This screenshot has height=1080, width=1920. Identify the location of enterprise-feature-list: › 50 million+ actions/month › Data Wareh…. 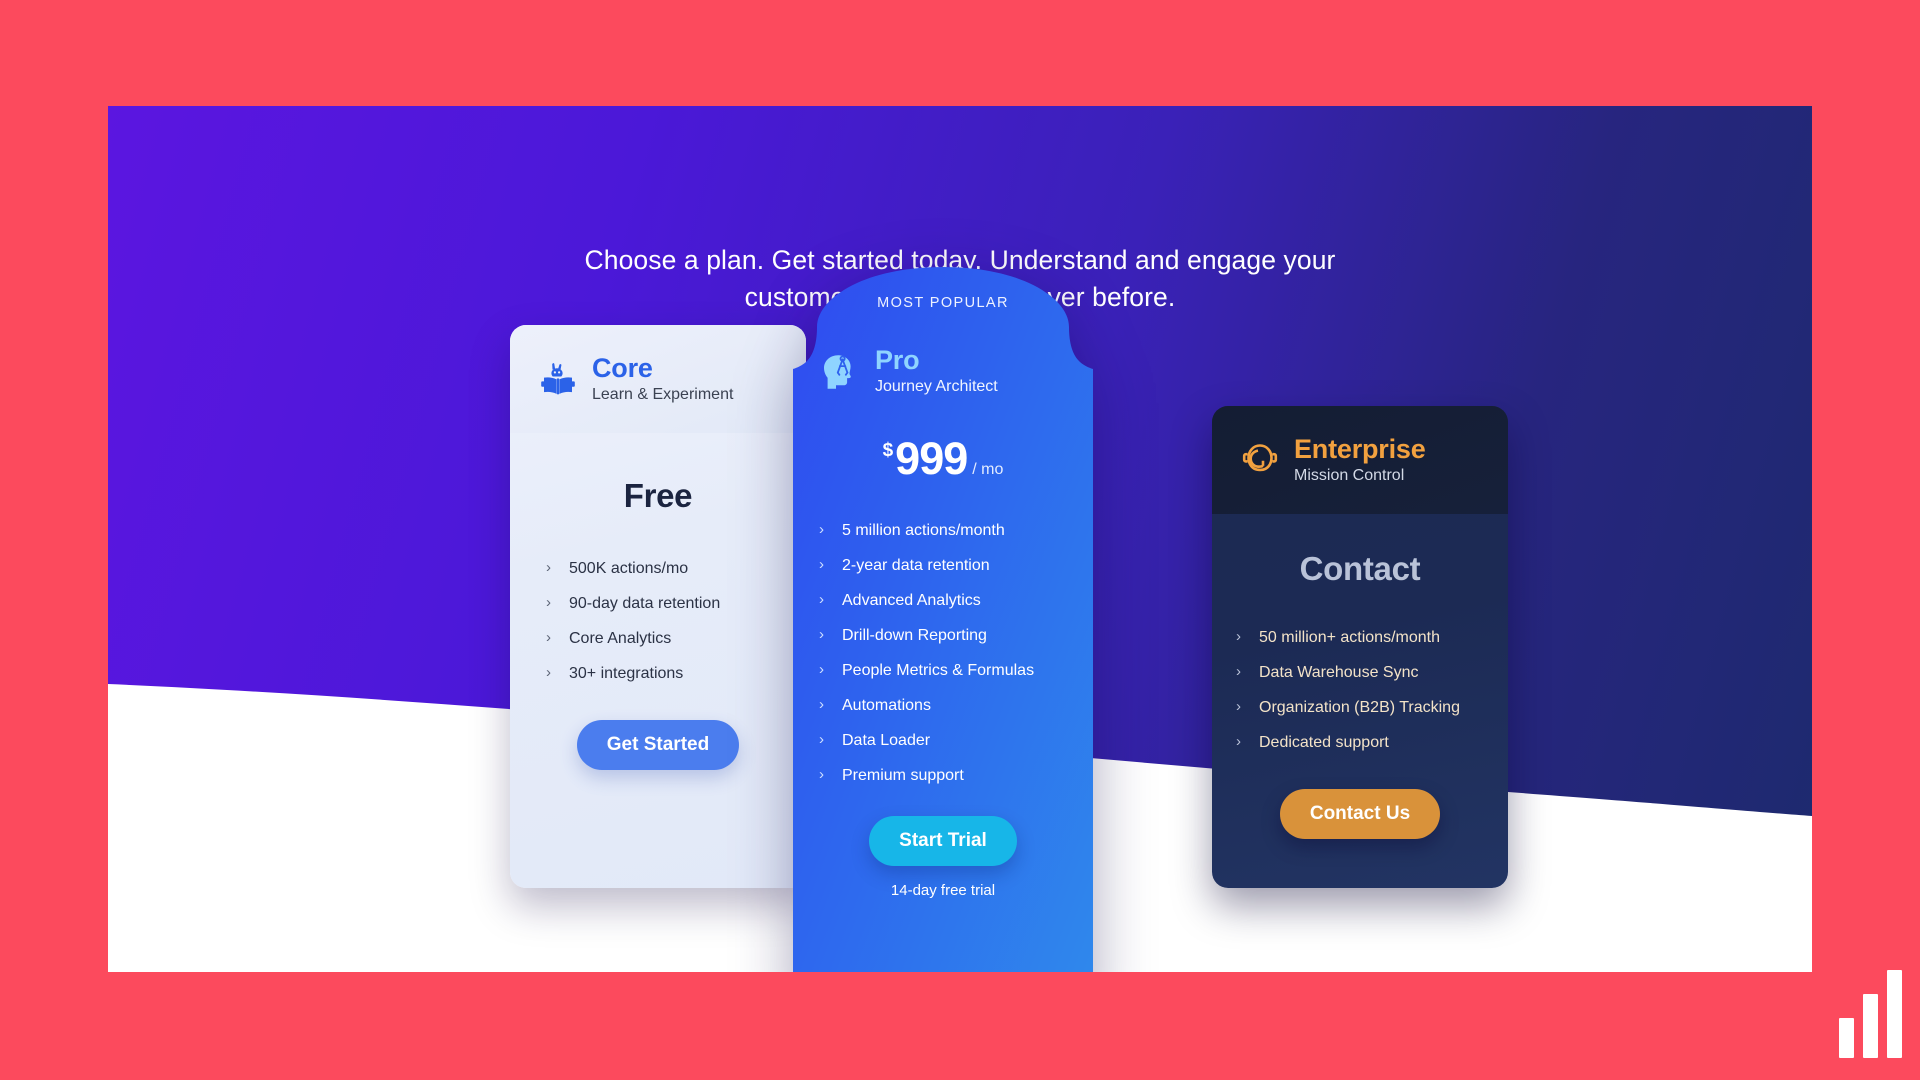
(1360, 690).